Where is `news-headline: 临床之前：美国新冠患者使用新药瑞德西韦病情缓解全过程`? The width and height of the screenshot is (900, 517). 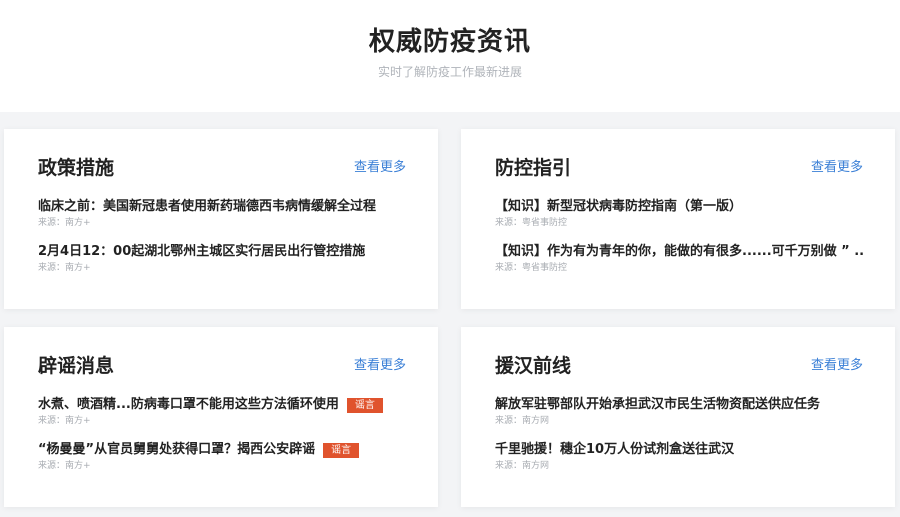
news-headline: 临床之前：美国新冠患者使用新药瑞德西韦病情缓解全过程 is located at coordinates (207, 207).